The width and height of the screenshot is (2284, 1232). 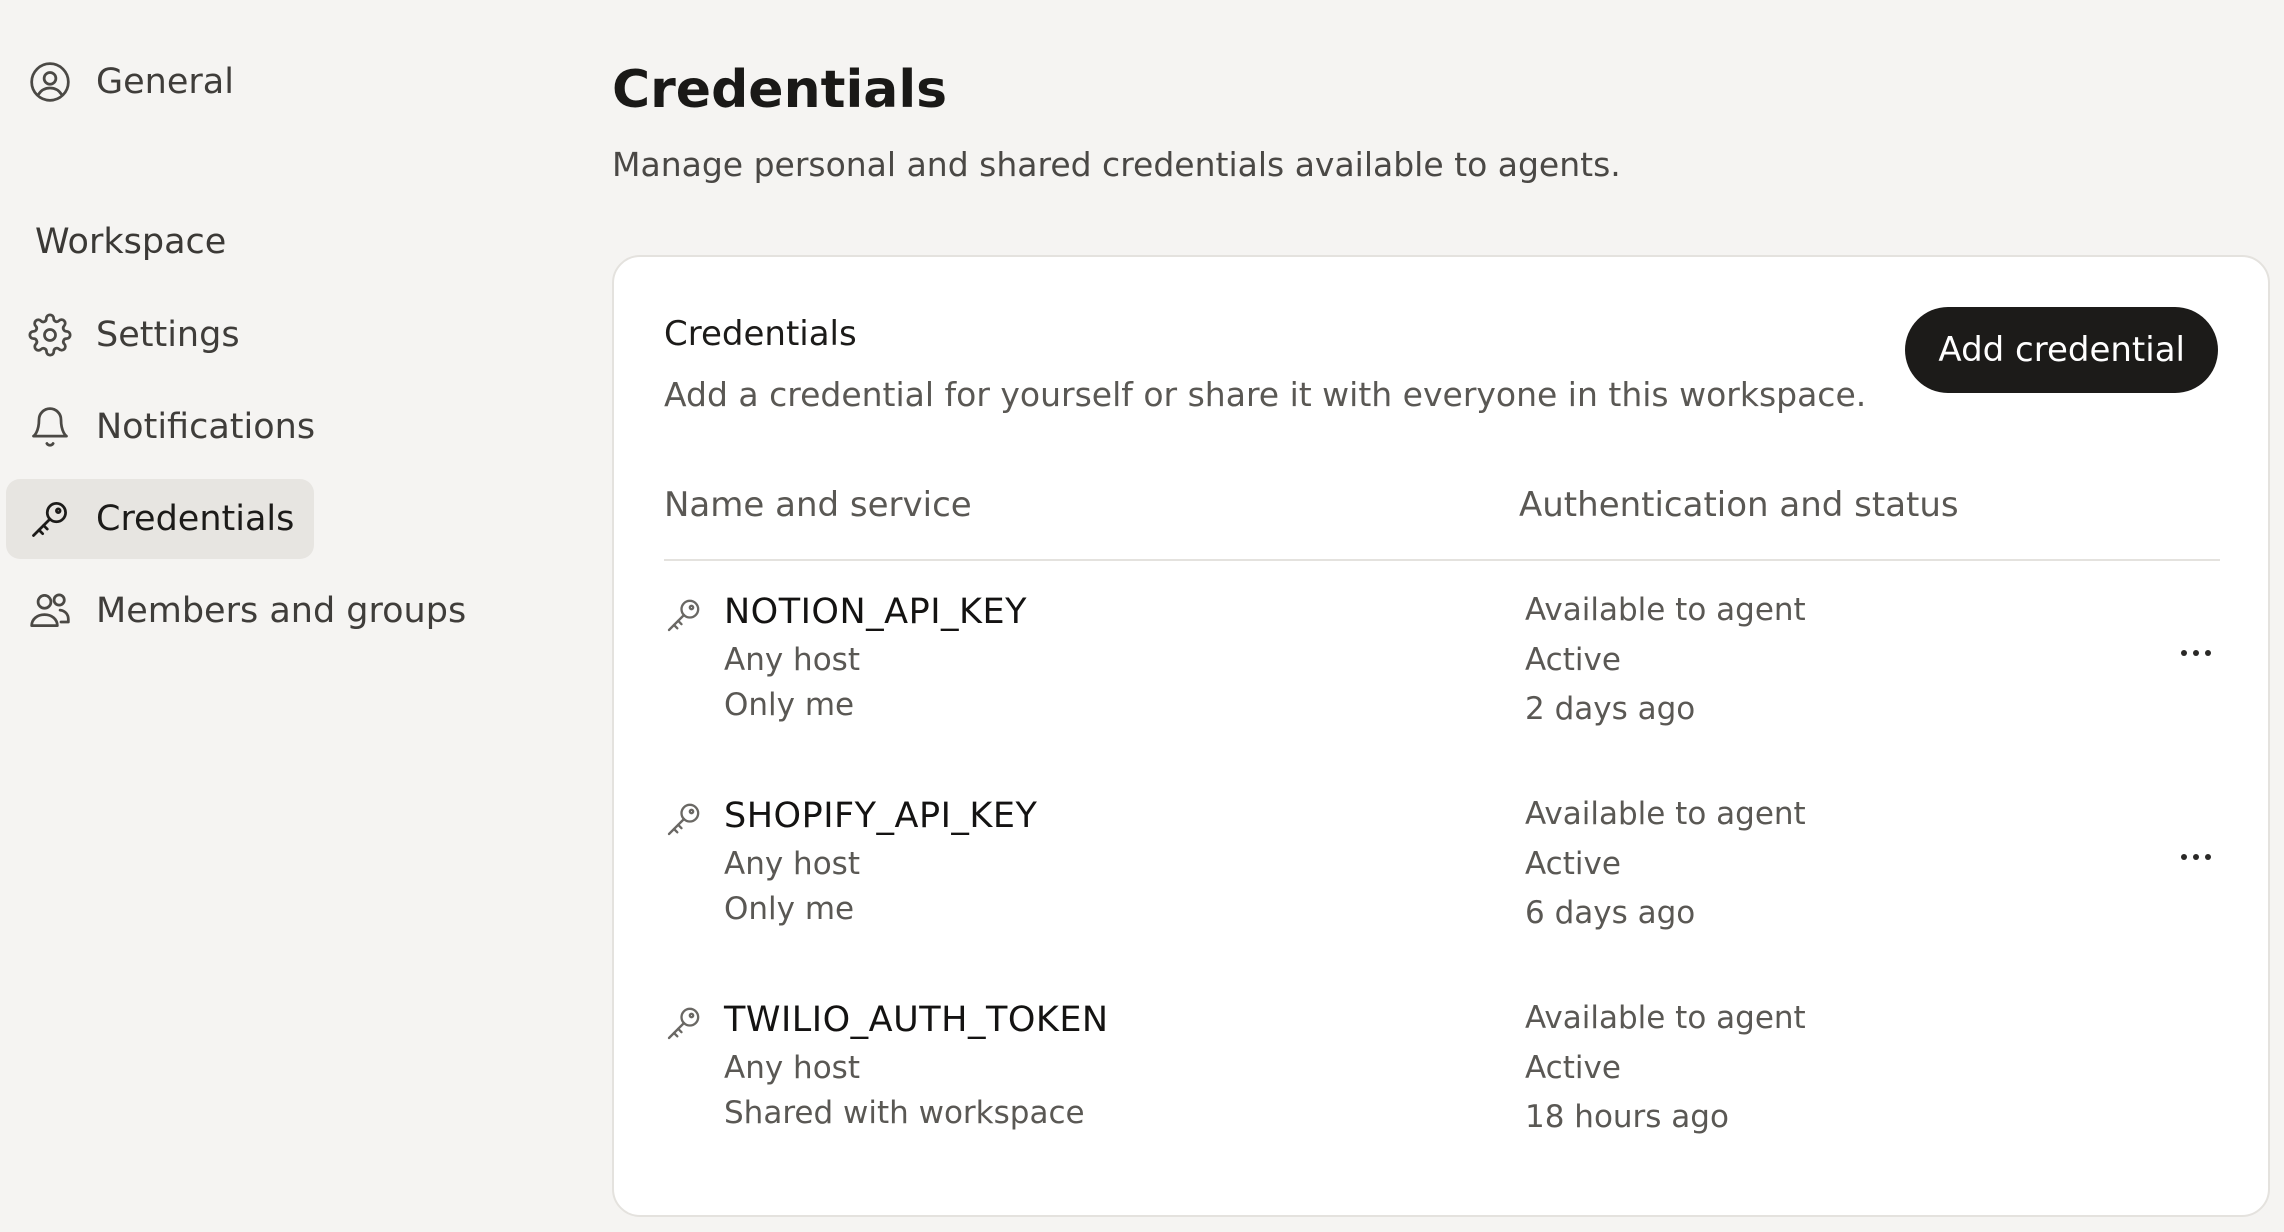 What do you see at coordinates (1610, 709) in the screenshot?
I see `credential-updated: 2 days ago` at bounding box center [1610, 709].